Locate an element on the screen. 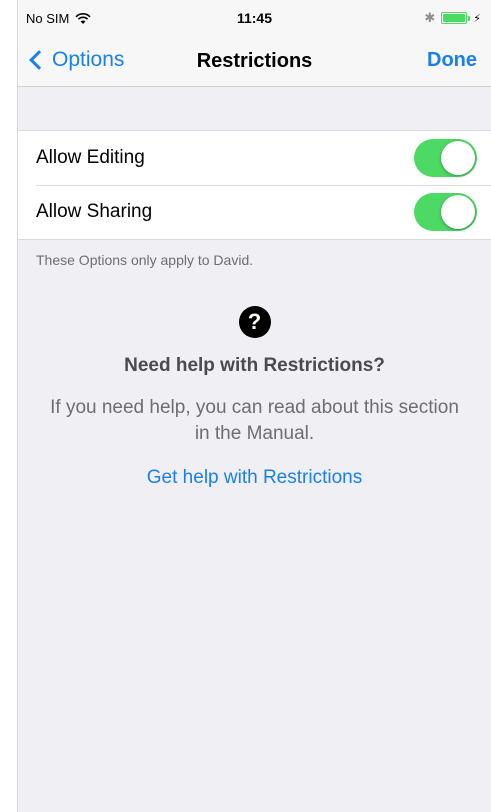 This screenshot has width=491, height=812. allow-sharing-label: Allow Sharing is located at coordinates (94, 211).